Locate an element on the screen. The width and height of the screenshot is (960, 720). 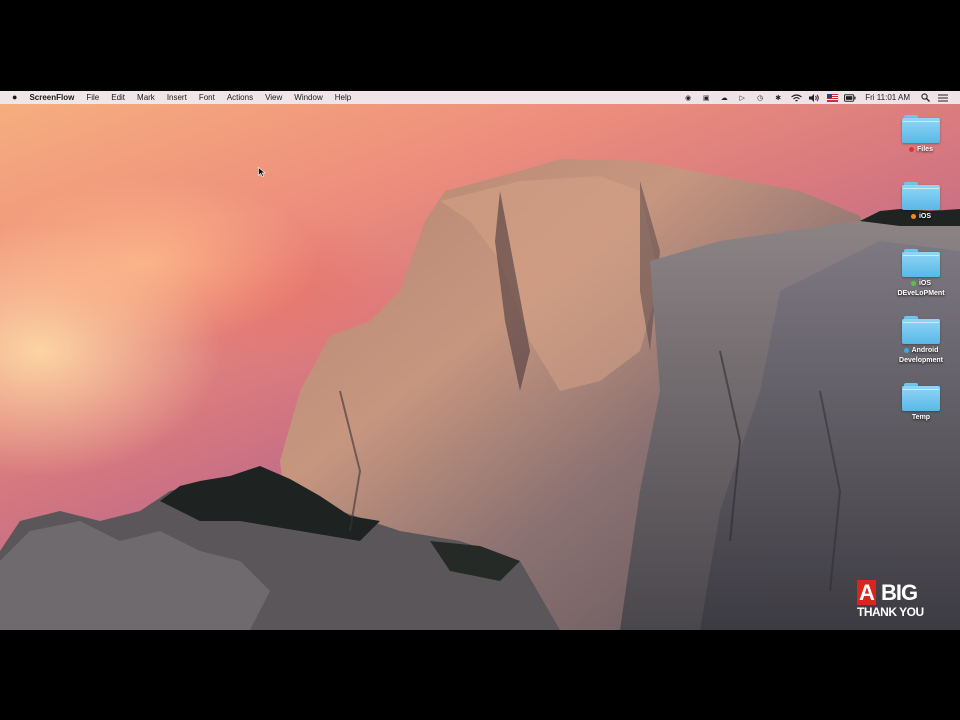
time-machine-icon: ◷ is located at coordinates (760, 97).